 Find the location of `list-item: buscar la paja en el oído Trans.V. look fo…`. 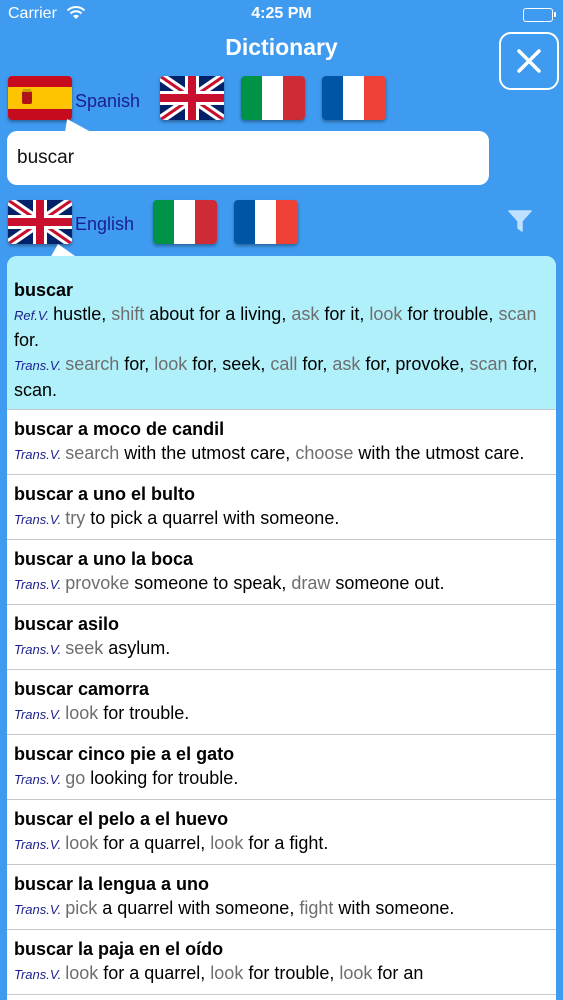

list-item: buscar la paja en el oído Trans.V. look fo… is located at coordinates (281, 962).